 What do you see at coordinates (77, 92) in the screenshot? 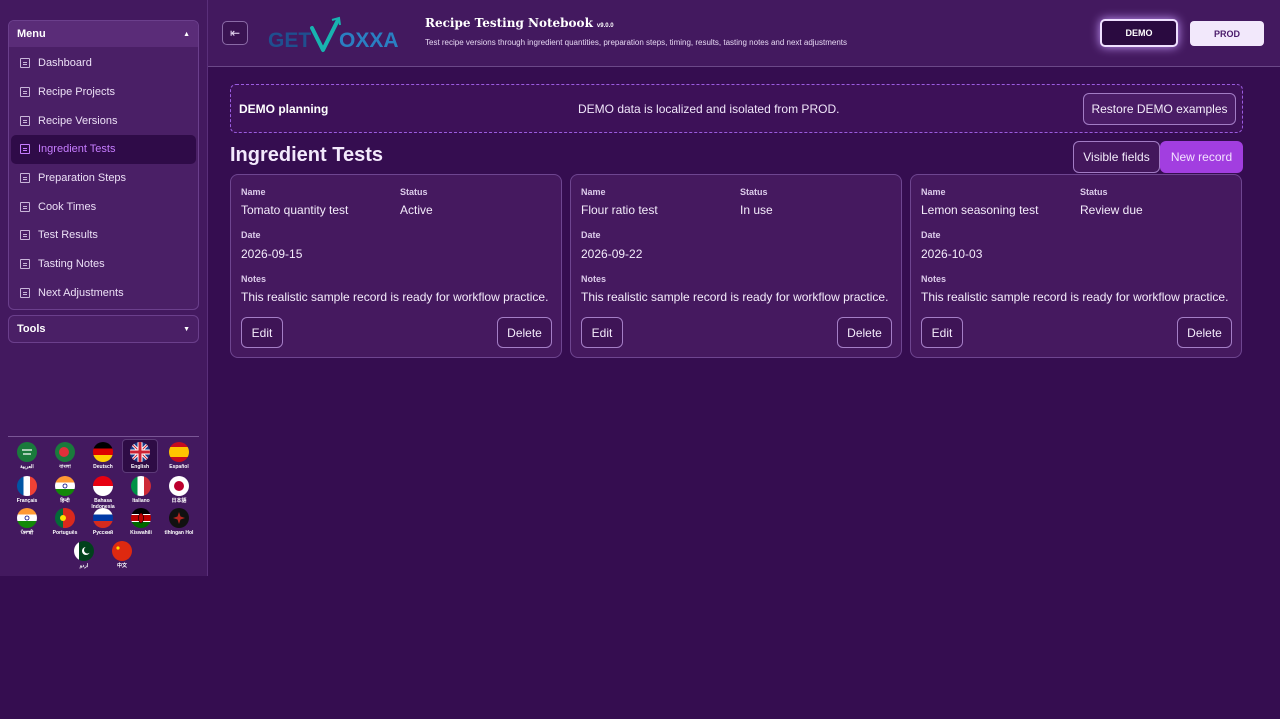
I see `sidebar-item-label: Recipe Projects` at bounding box center [77, 92].